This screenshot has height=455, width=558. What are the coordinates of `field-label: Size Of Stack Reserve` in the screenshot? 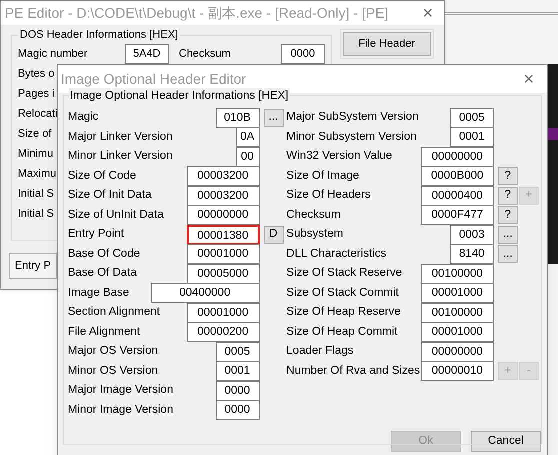 It's located at (345, 274).